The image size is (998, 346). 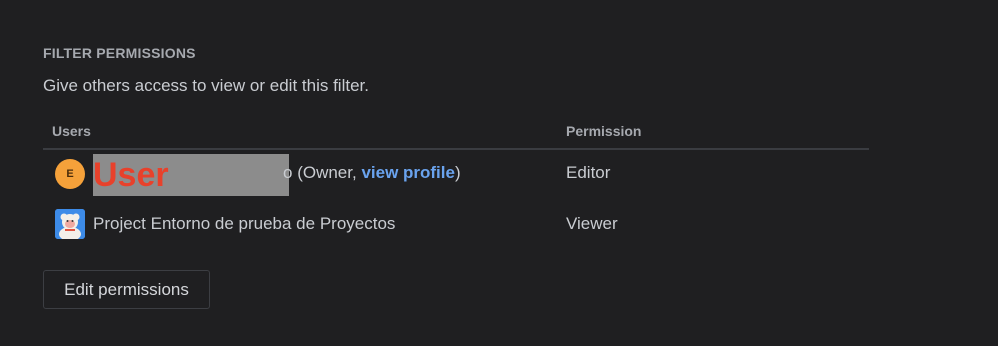 What do you see at coordinates (244, 223) in the screenshot?
I see `project-name: Project Entorno de prueba de Proyectos` at bounding box center [244, 223].